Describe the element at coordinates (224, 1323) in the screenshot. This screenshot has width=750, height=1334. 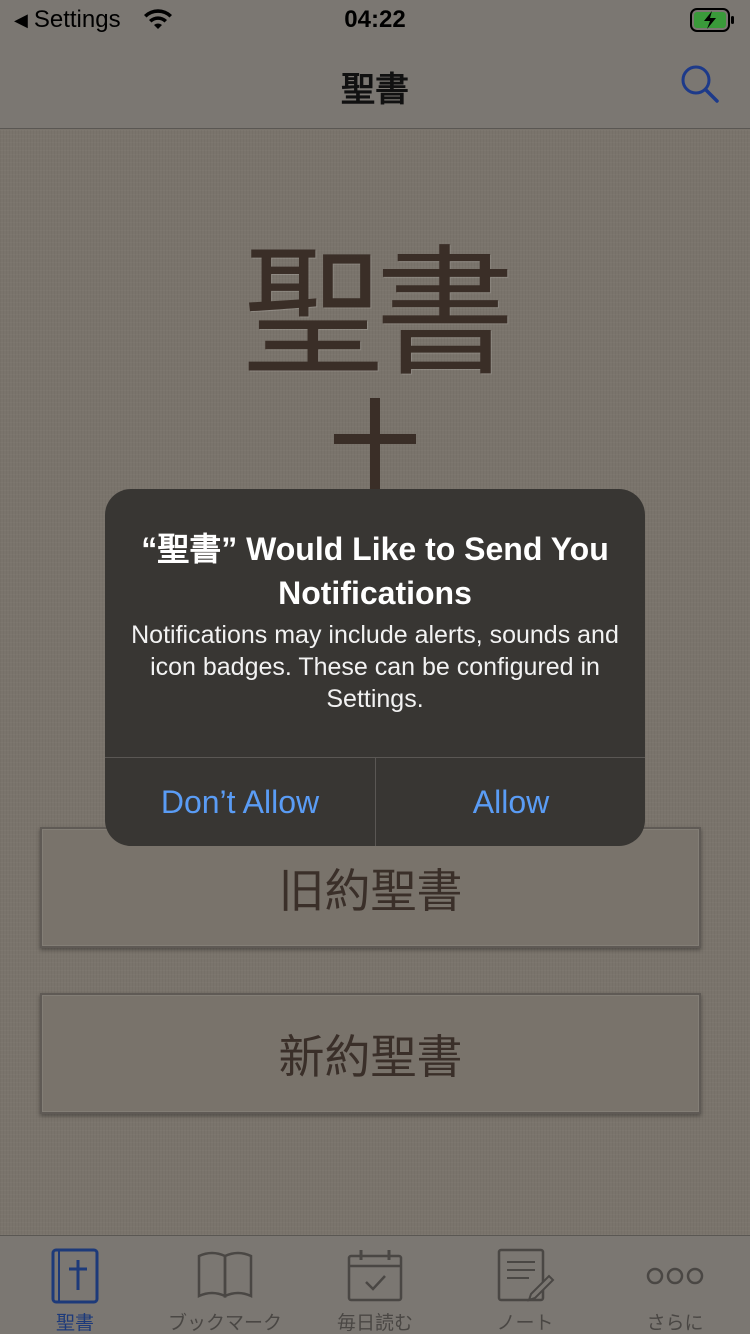
I see `tab-label: ブックマーク` at that location.